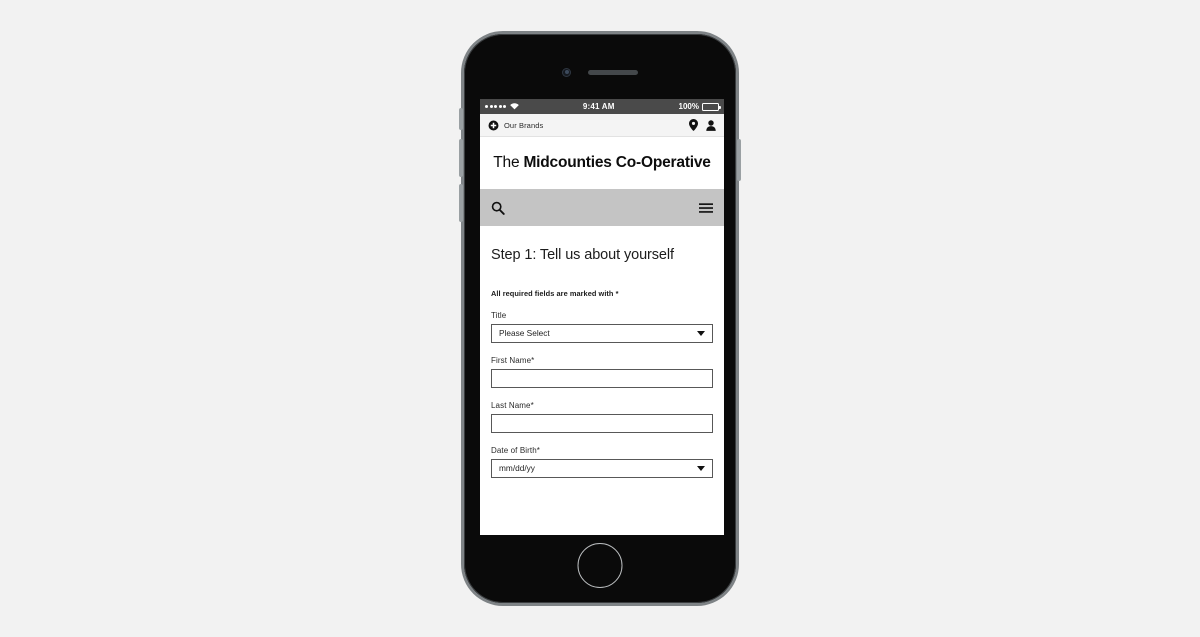 The width and height of the screenshot is (1200, 637). I want to click on brand-logo-prefix: The, so click(508, 162).